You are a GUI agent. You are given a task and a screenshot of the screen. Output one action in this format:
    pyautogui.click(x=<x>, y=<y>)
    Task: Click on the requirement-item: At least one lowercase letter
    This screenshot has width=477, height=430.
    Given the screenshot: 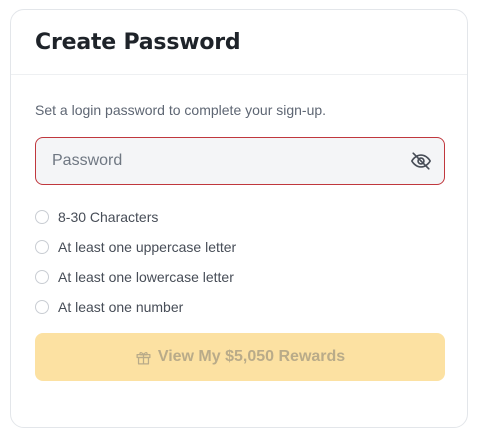 What is the action you would take?
    pyautogui.click(x=135, y=277)
    